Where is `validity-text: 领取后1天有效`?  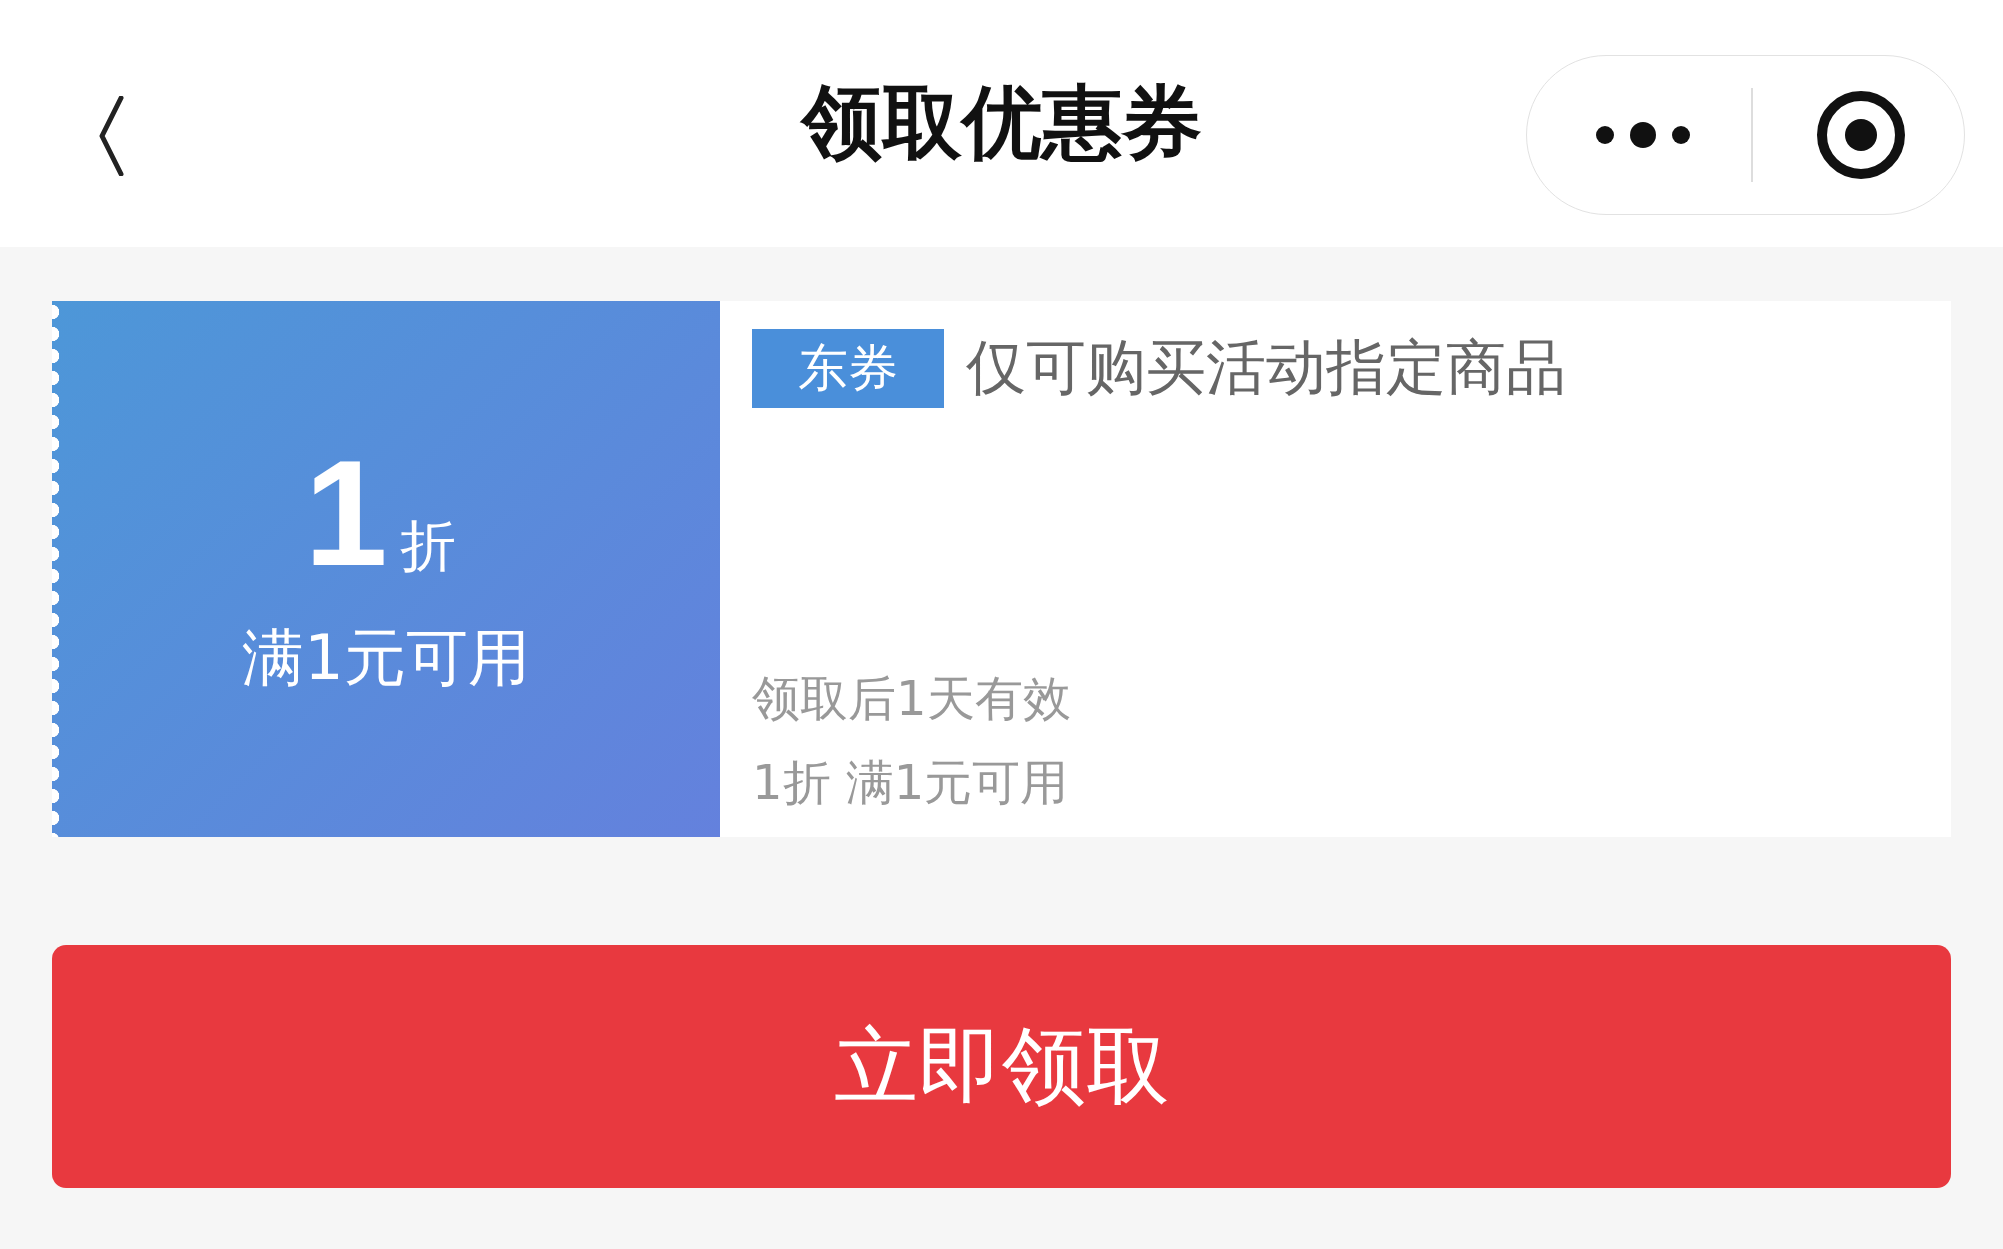
validity-text: 领取后1天有效 is located at coordinates (912, 698).